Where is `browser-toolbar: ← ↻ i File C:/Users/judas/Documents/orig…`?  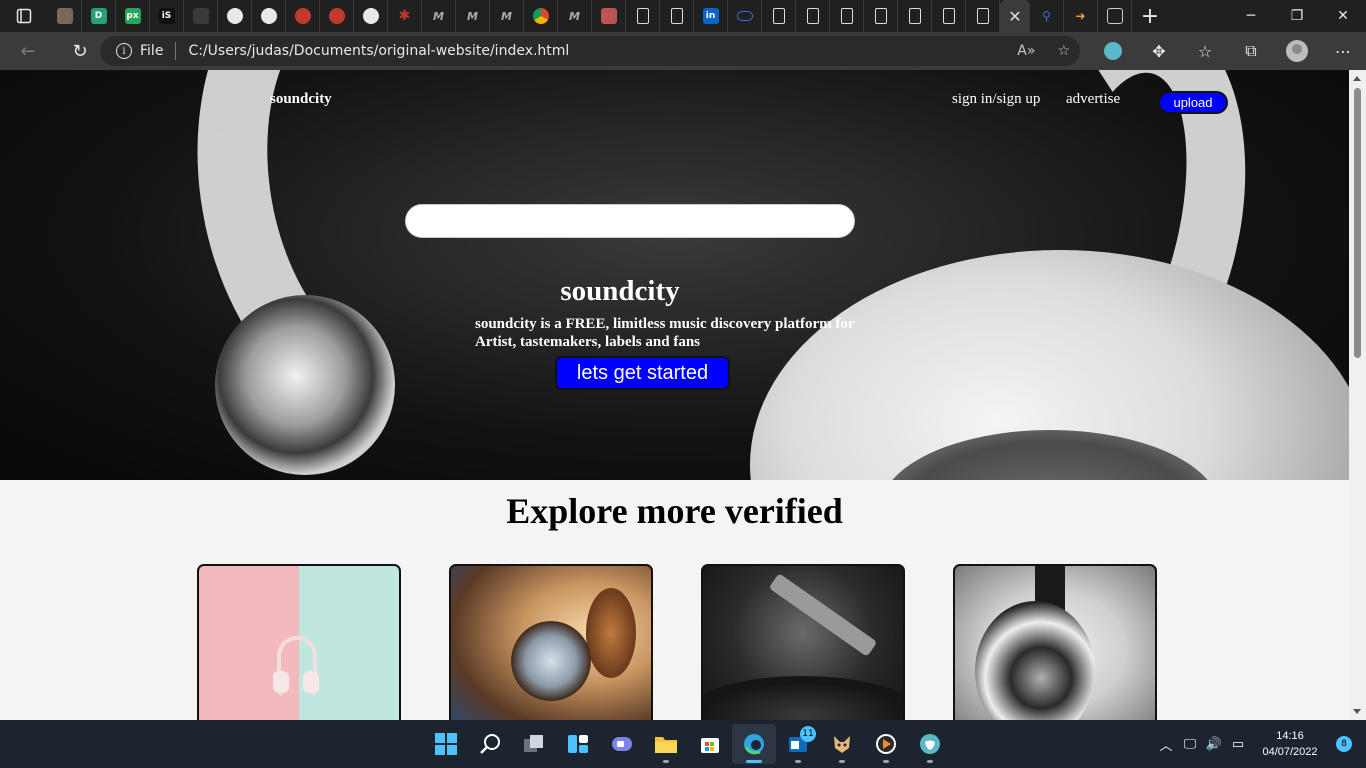 browser-toolbar: ← ↻ i File C:/Users/judas/Documents/orig… is located at coordinates (683, 51).